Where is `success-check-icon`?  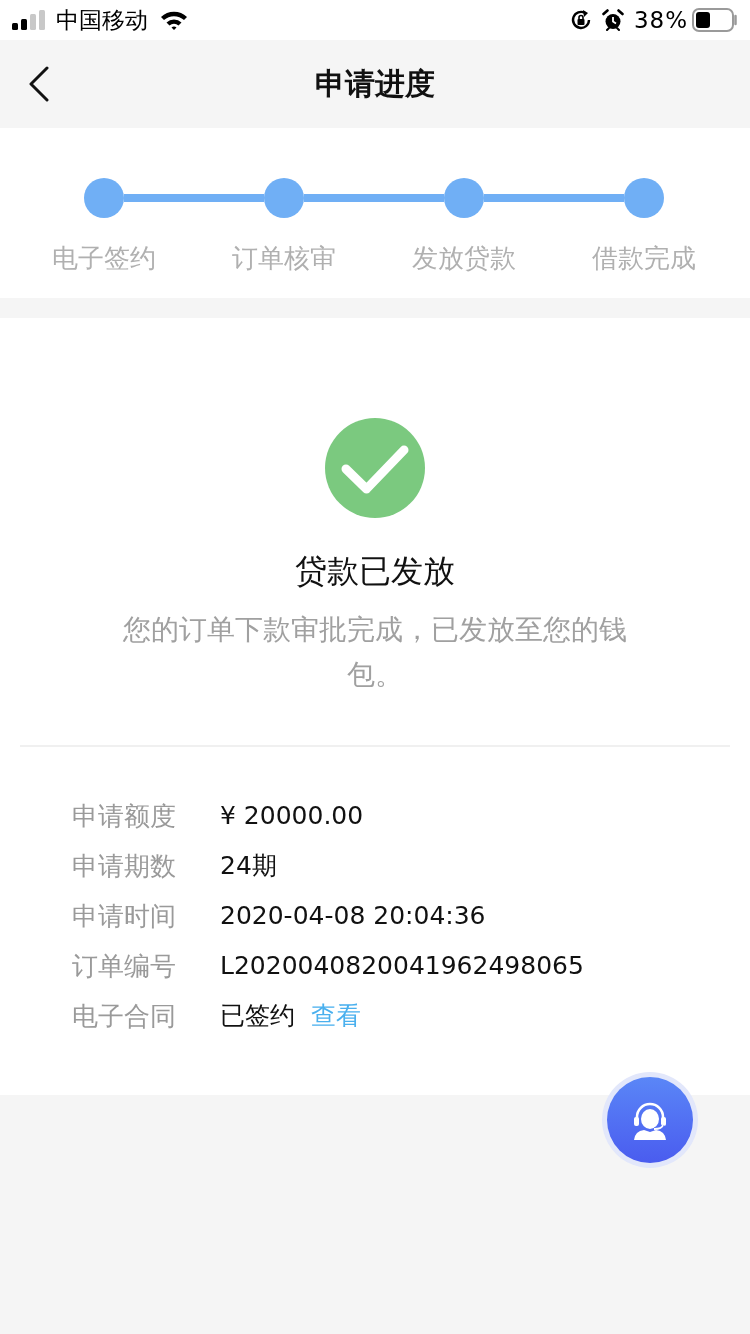 success-check-icon is located at coordinates (375, 468).